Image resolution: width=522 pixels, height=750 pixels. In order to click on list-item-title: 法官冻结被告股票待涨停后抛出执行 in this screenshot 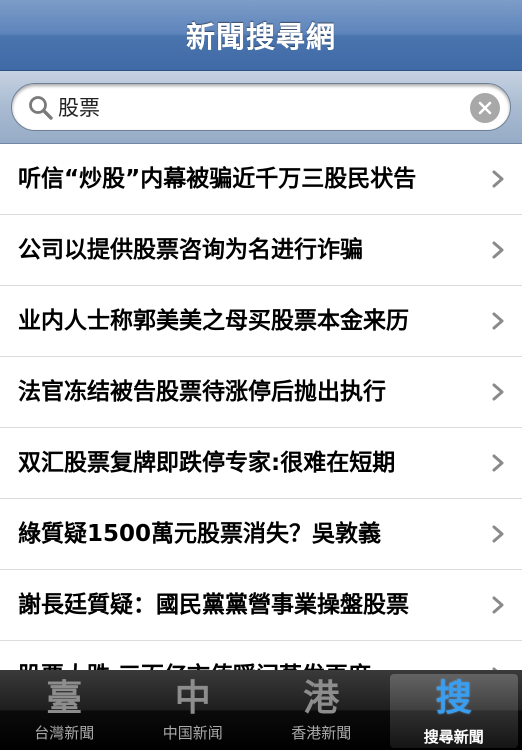, I will do `click(202, 392)`.